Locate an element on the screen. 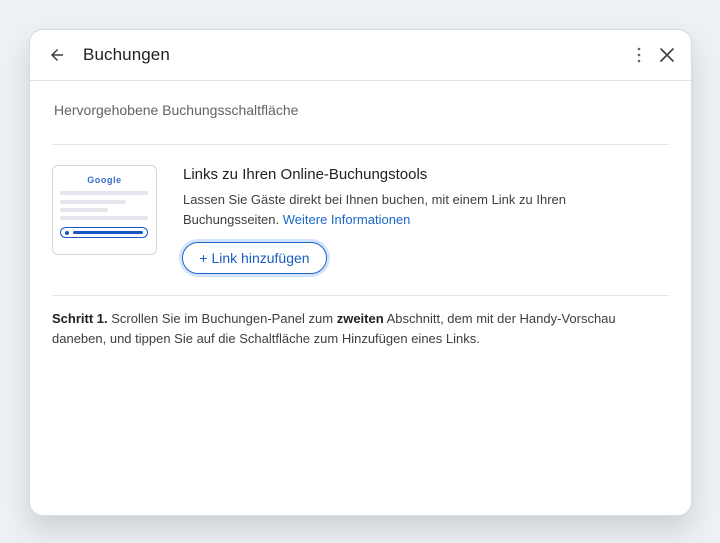  booking-preview-thumbnail: Google is located at coordinates (104, 210).